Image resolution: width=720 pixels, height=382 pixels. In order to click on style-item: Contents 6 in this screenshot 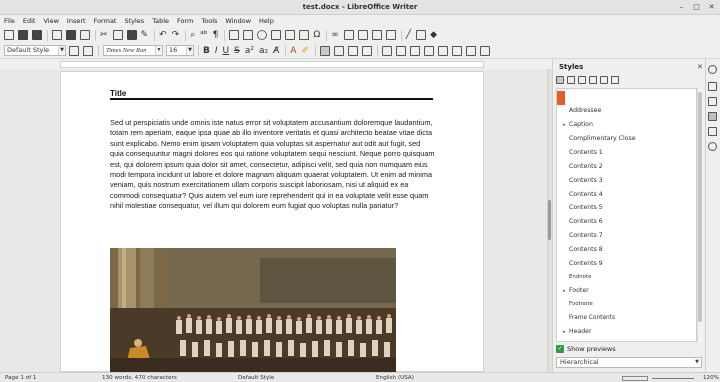, I will do `click(586, 221)`.